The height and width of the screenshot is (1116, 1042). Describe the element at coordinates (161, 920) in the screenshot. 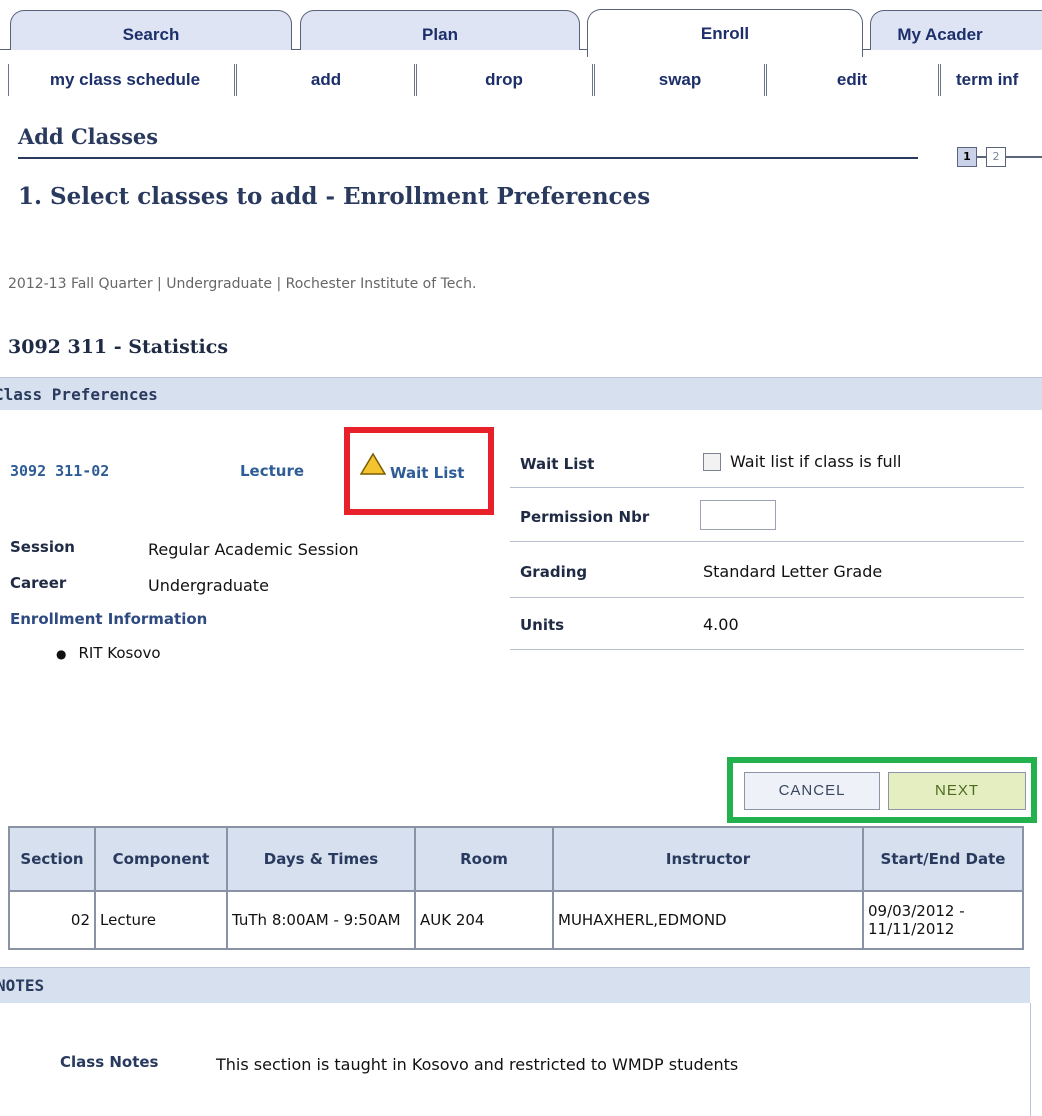

I see `cell-component: Lecture` at that location.